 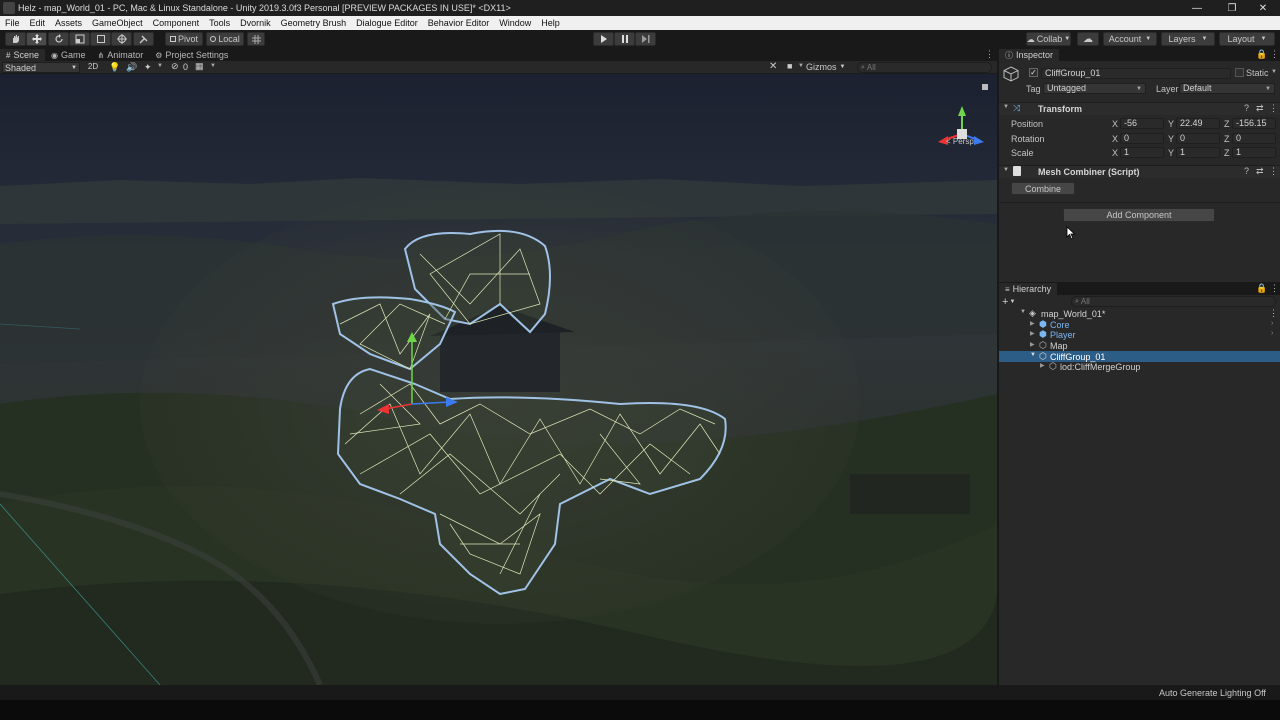 I want to click on position-y-field: 22.49, so click(x=1198, y=123).